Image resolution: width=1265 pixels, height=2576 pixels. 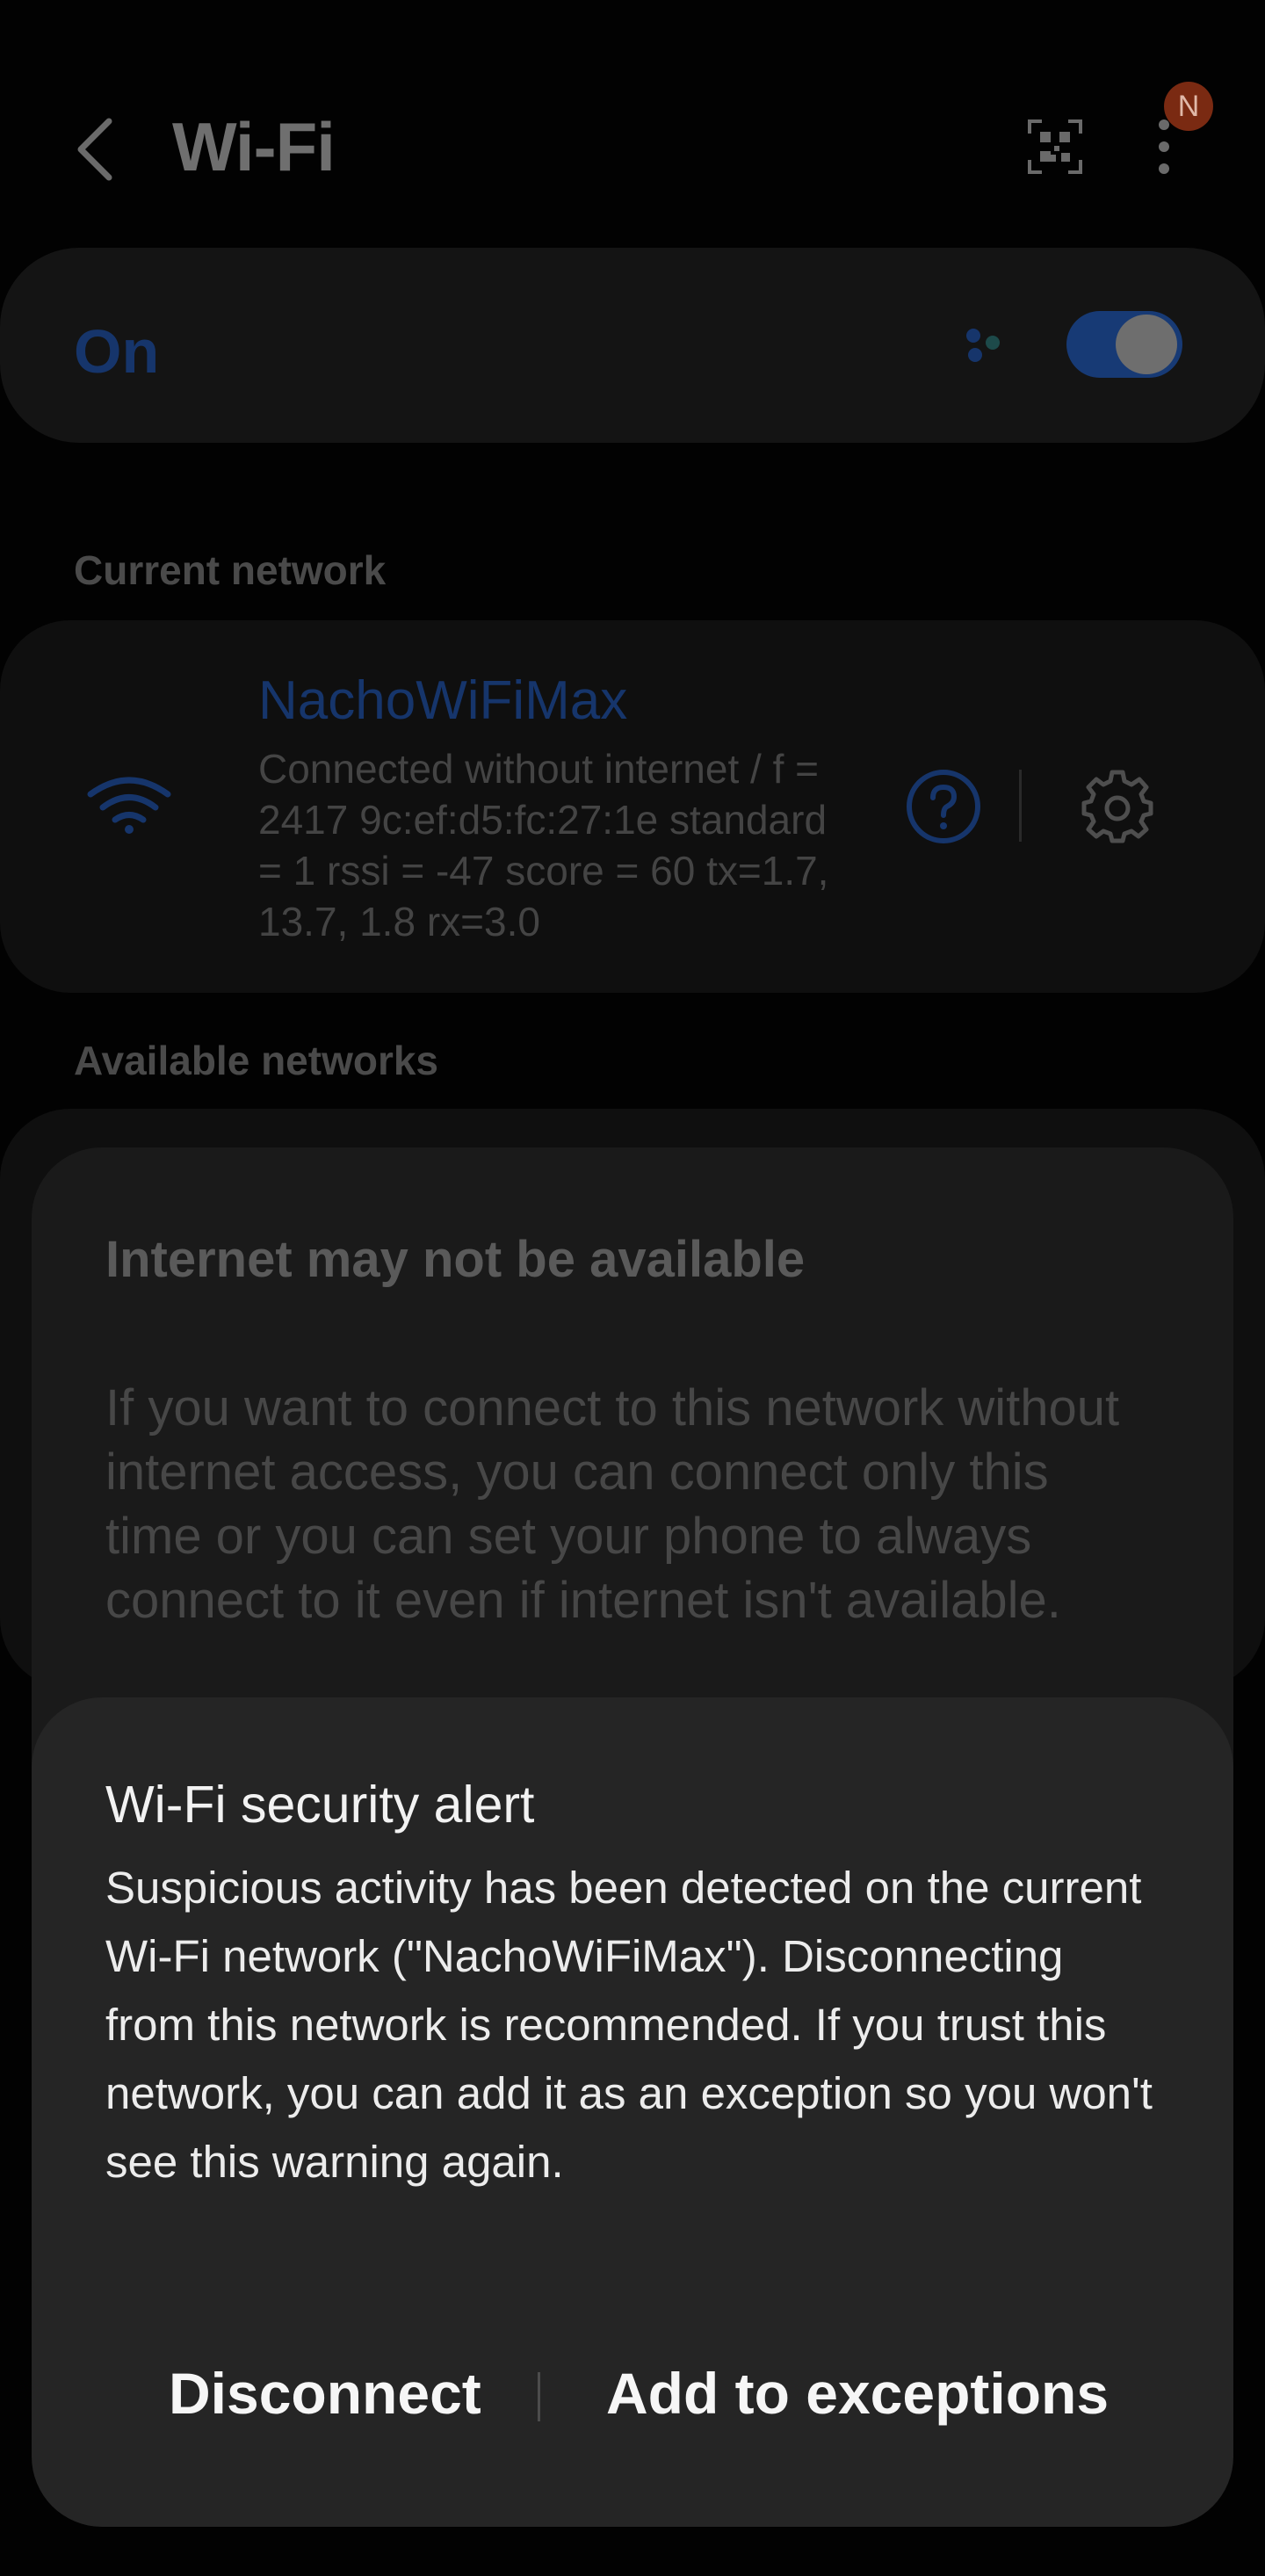 What do you see at coordinates (320, 1805) in the screenshot?
I see `security-alert-title: Wi-Fi security alert` at bounding box center [320, 1805].